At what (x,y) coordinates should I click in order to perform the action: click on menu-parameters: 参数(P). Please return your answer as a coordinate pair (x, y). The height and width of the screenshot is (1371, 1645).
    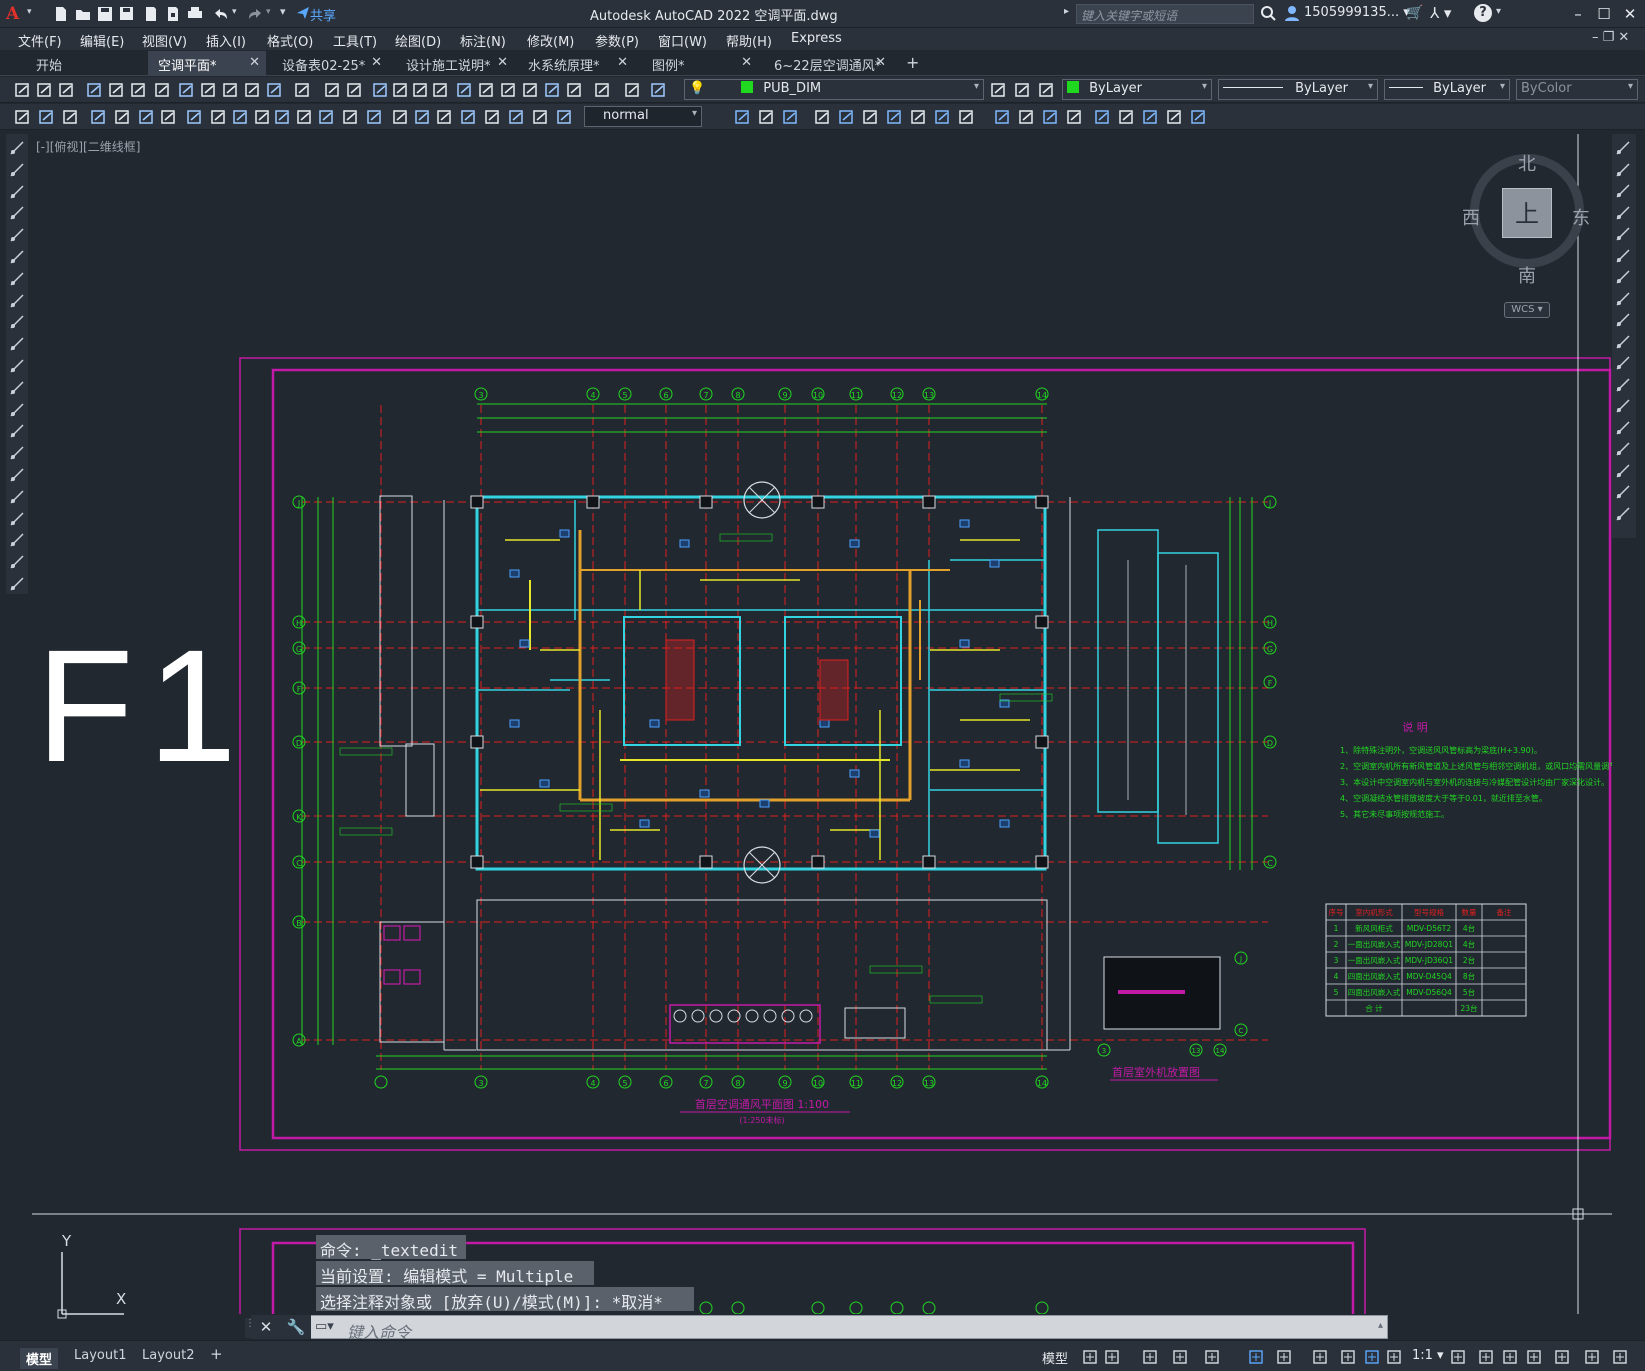
    Looking at the image, I should click on (617, 40).